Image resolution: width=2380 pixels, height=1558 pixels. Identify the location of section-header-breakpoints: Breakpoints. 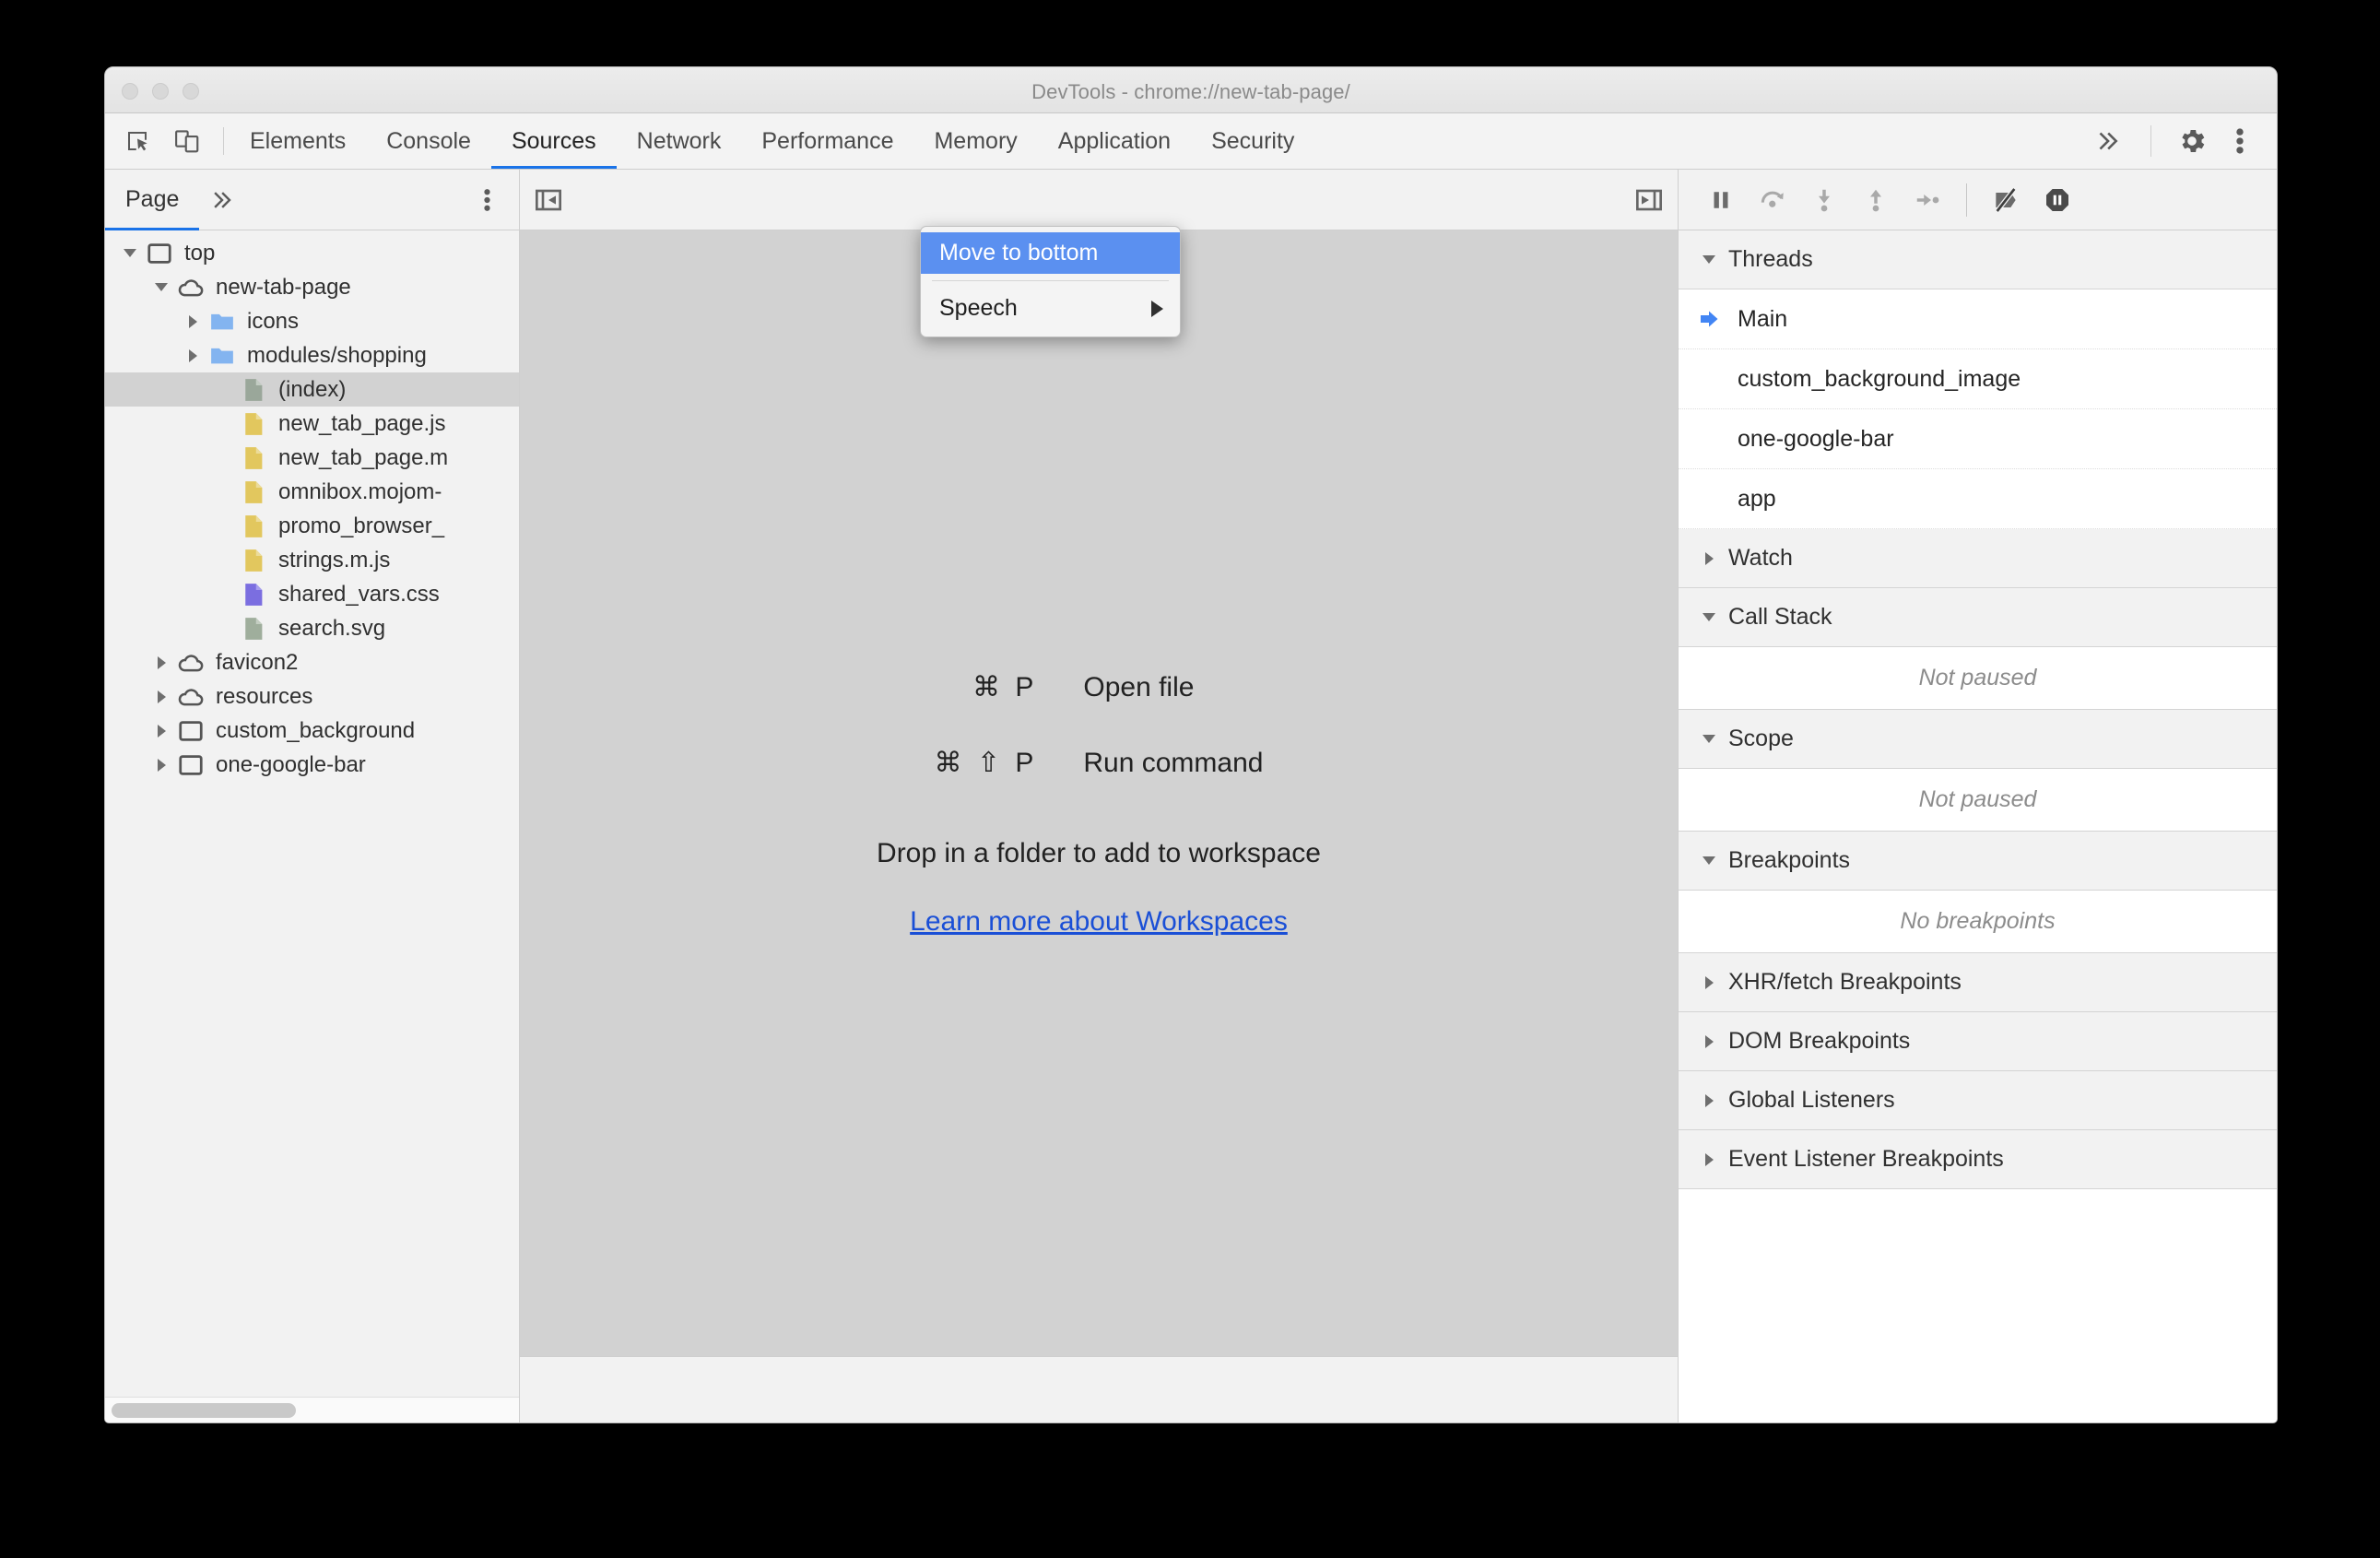
(1978, 861).